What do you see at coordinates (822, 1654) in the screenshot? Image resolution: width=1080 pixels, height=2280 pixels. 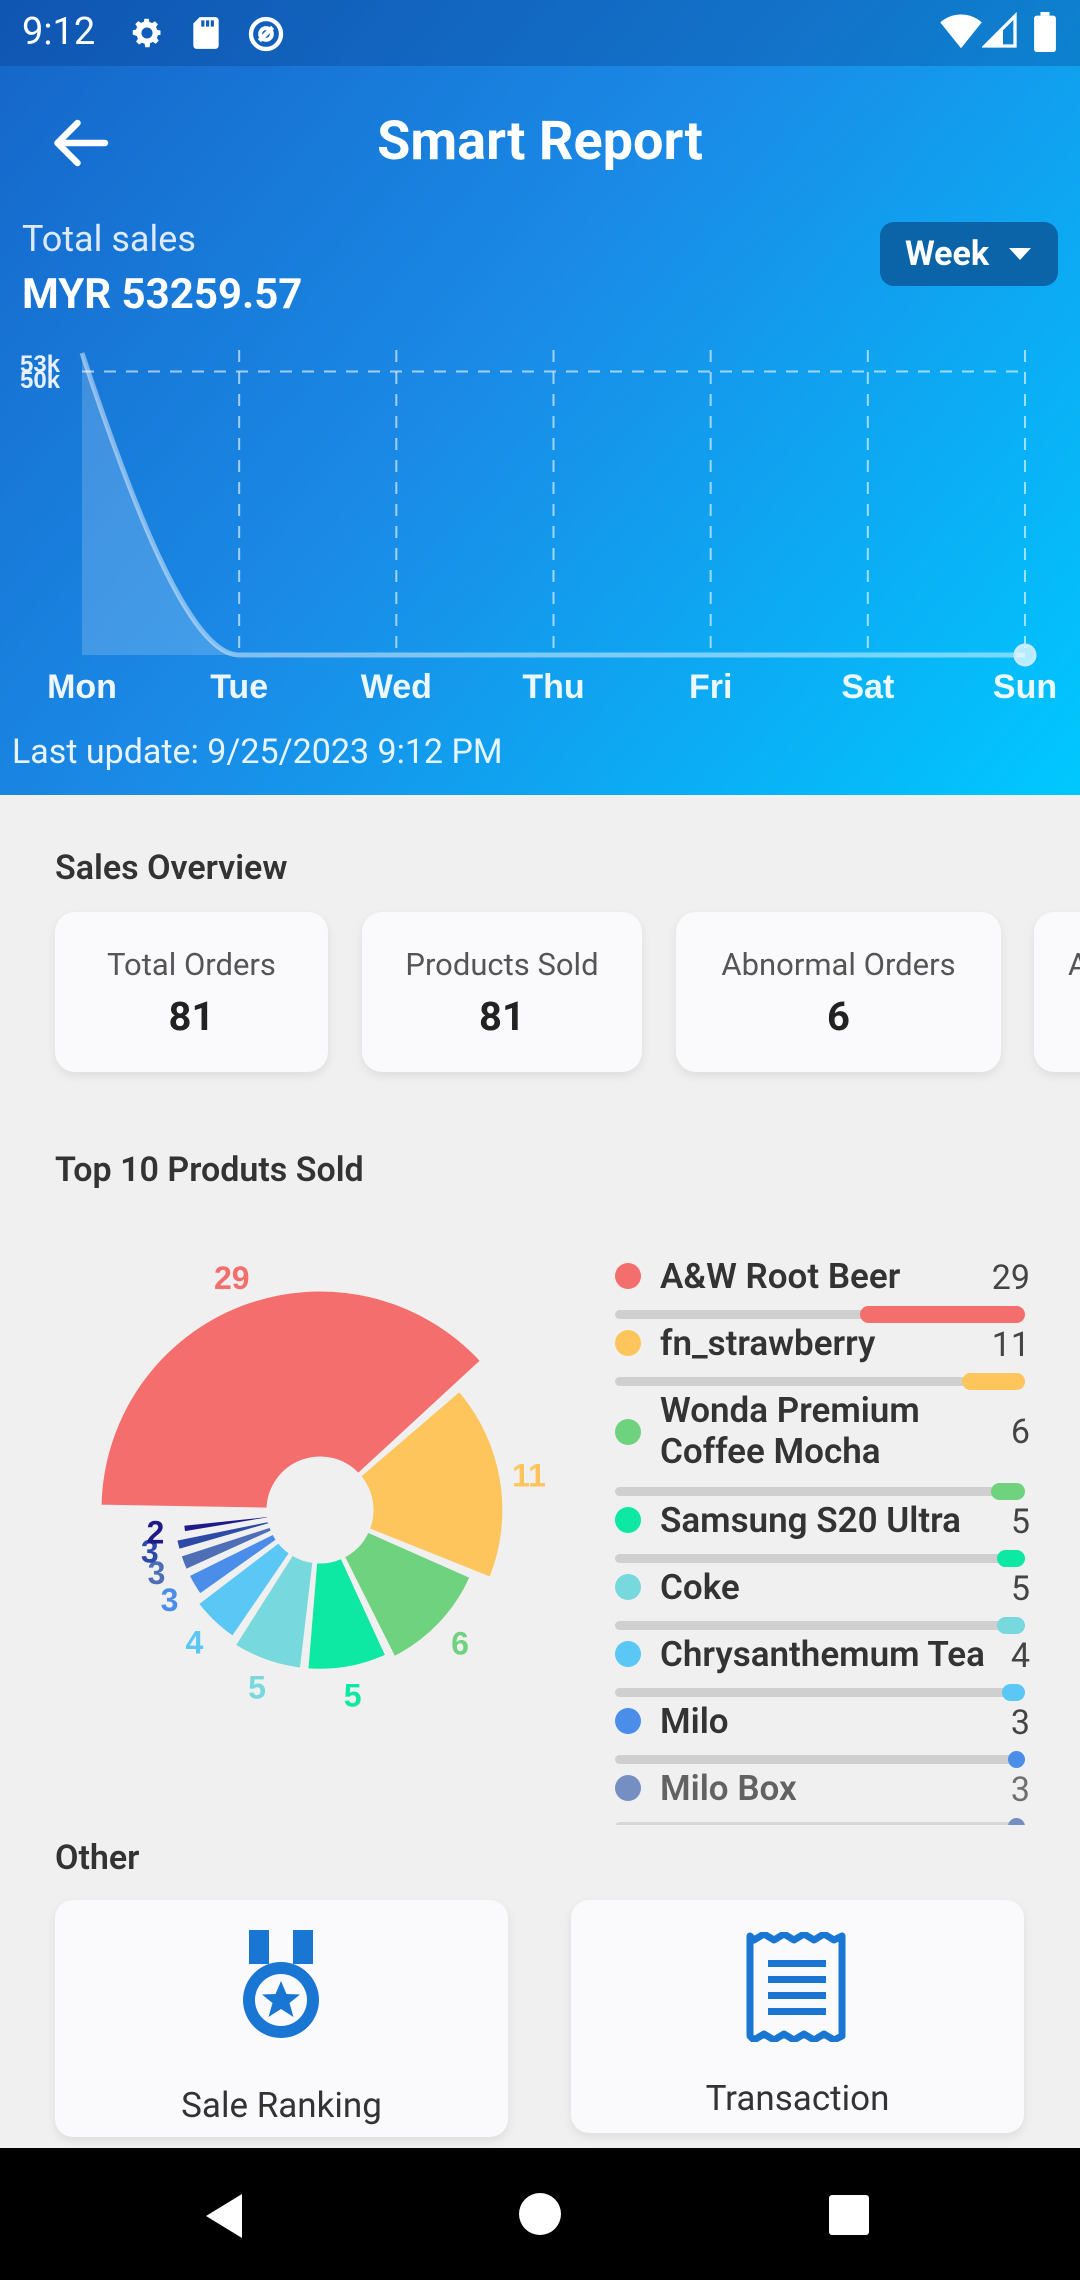 I see `product-name: Chrysanthemum Tea` at bounding box center [822, 1654].